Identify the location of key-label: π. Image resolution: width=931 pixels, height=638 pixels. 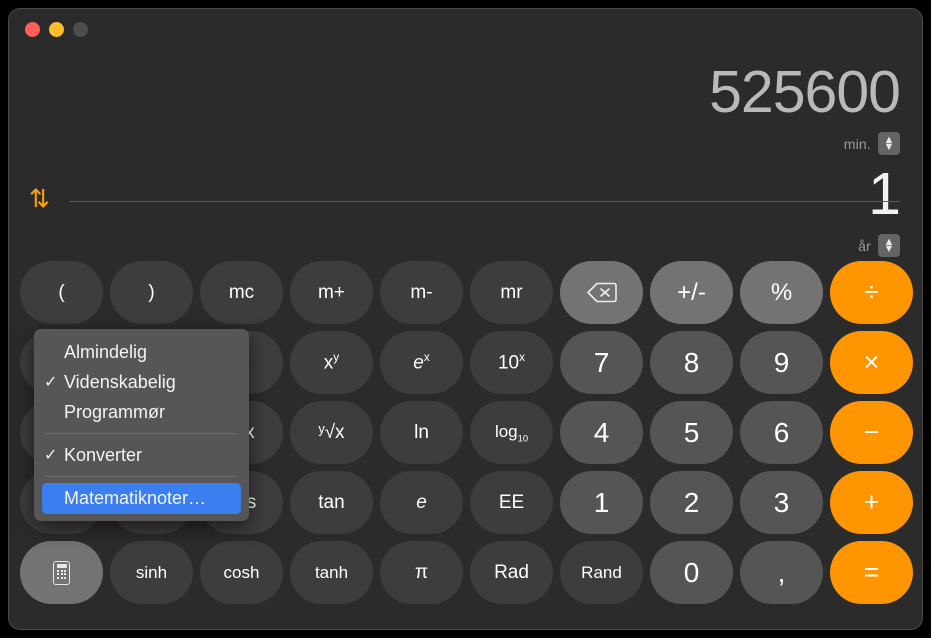
(421, 572).